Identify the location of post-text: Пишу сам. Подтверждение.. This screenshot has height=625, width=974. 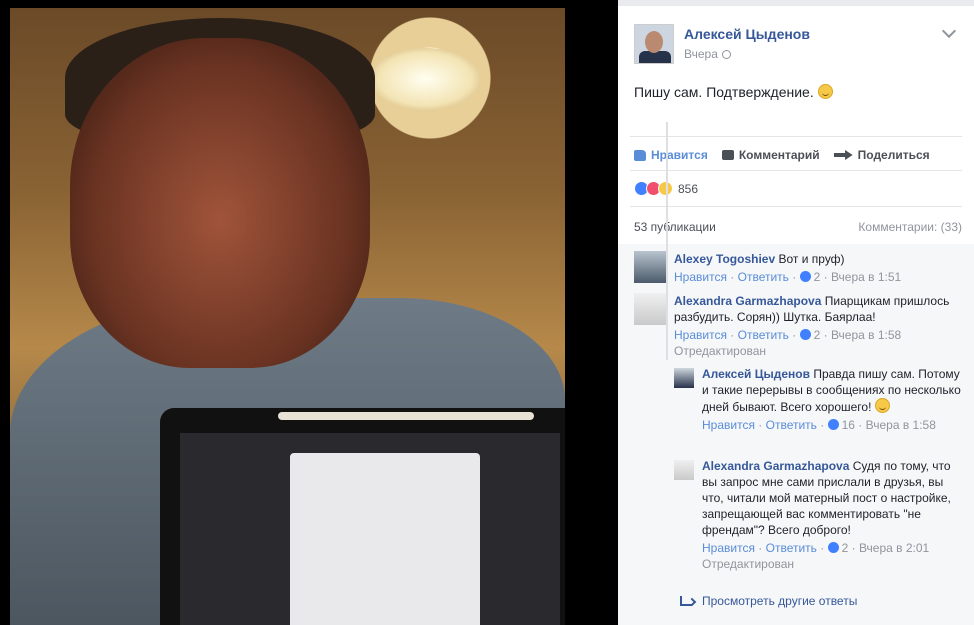
(733, 92).